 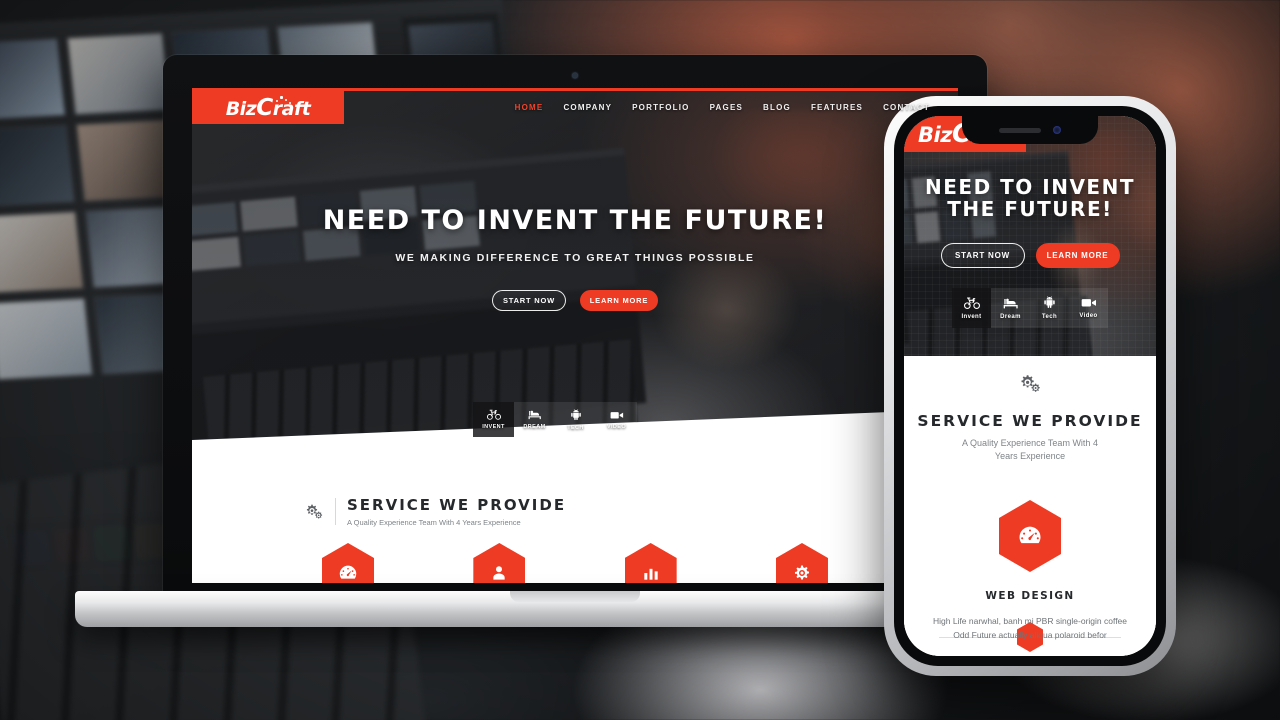 What do you see at coordinates (906, 107) in the screenshot?
I see `nav-item-contact: CONTACT` at bounding box center [906, 107].